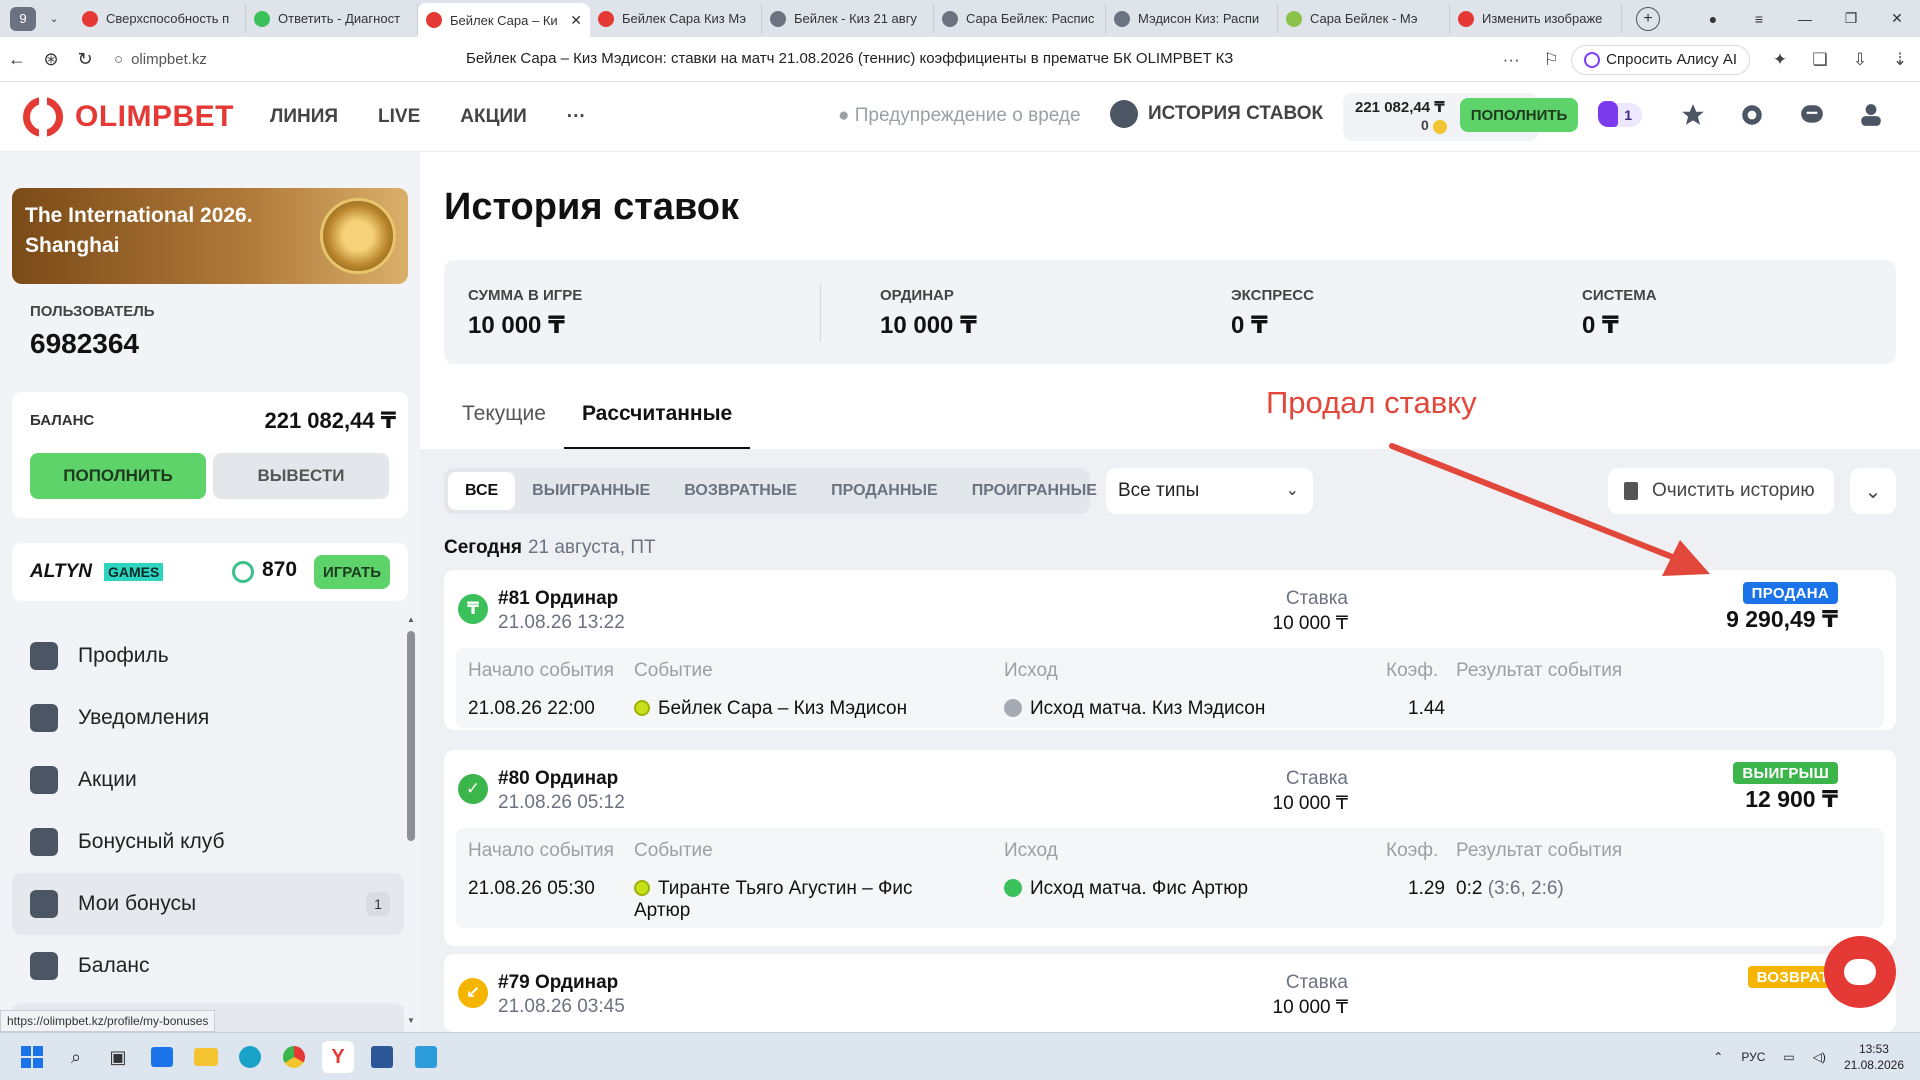 The width and height of the screenshot is (1920, 1080). What do you see at coordinates (482, 491) in the screenshot?
I see `filter-option: ВСЕ` at bounding box center [482, 491].